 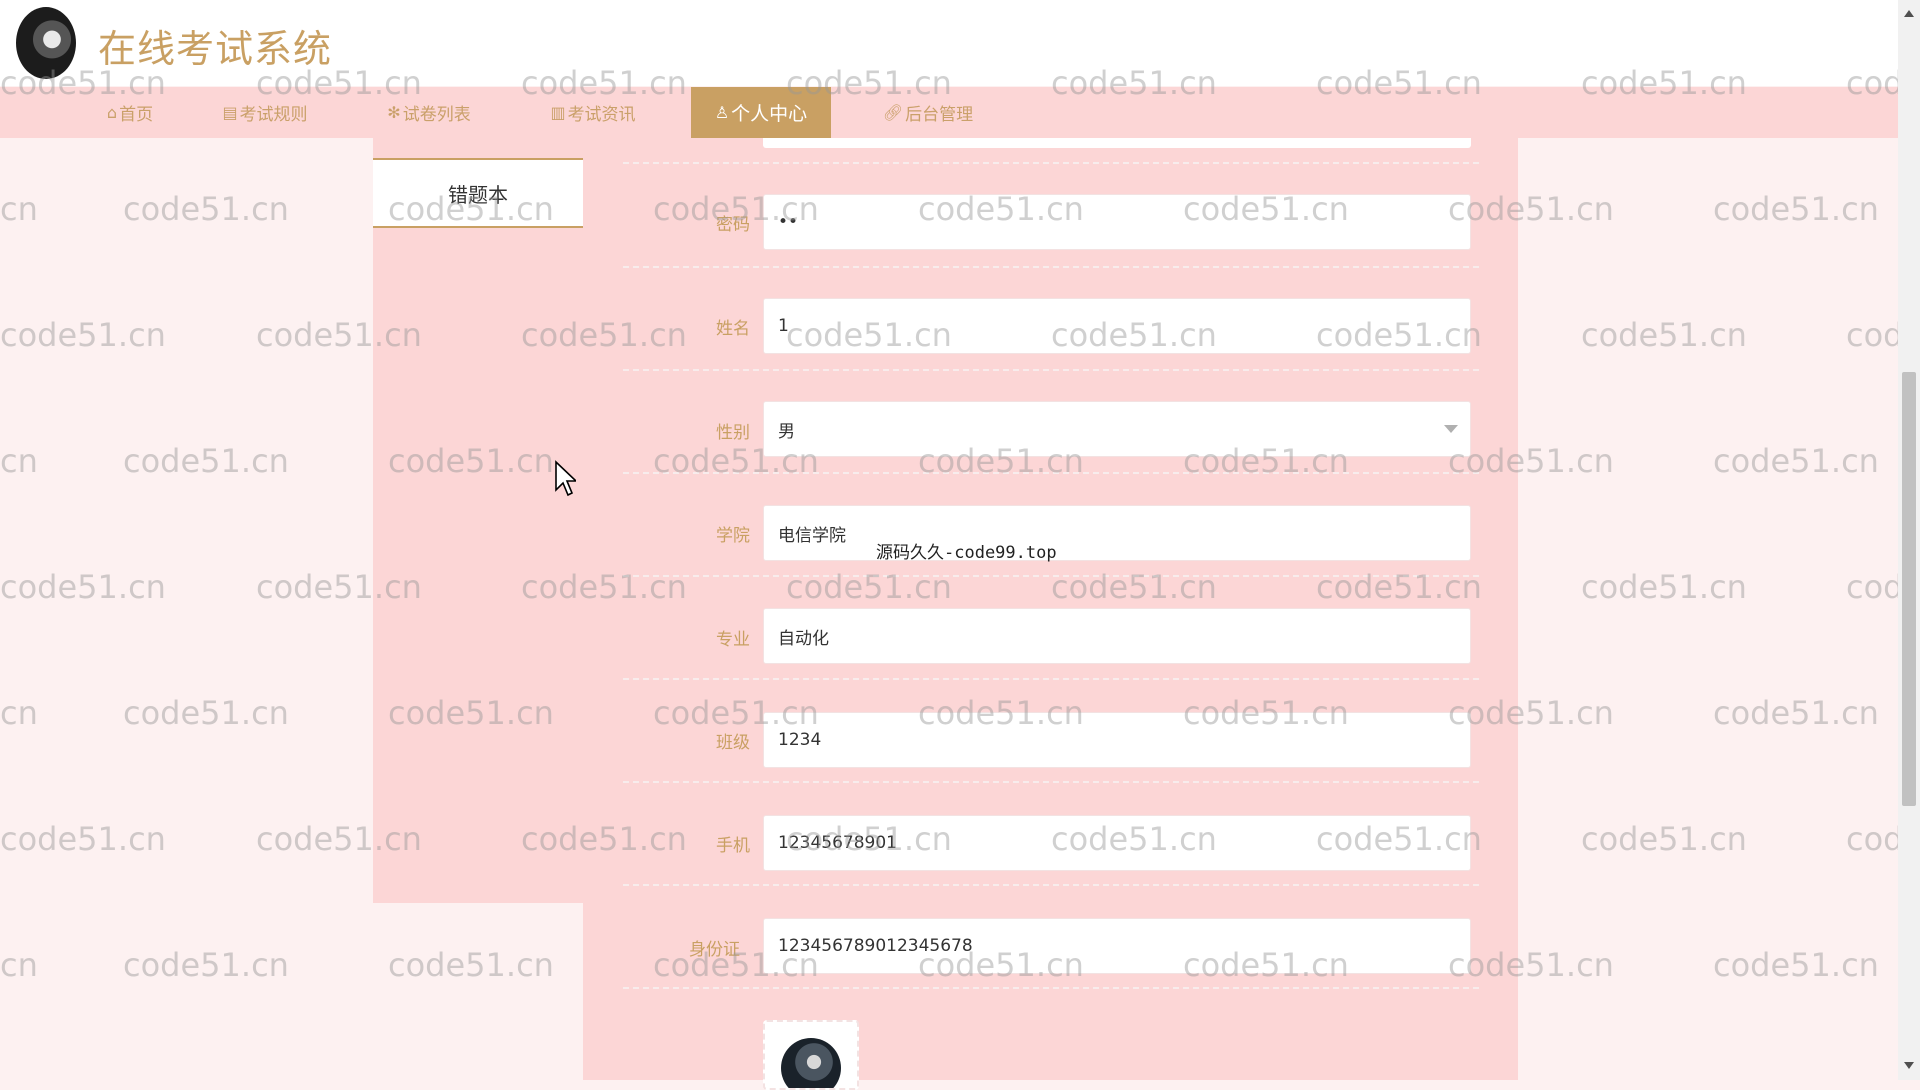 I want to click on nav-item-label: 个人中心, so click(x=769, y=114).